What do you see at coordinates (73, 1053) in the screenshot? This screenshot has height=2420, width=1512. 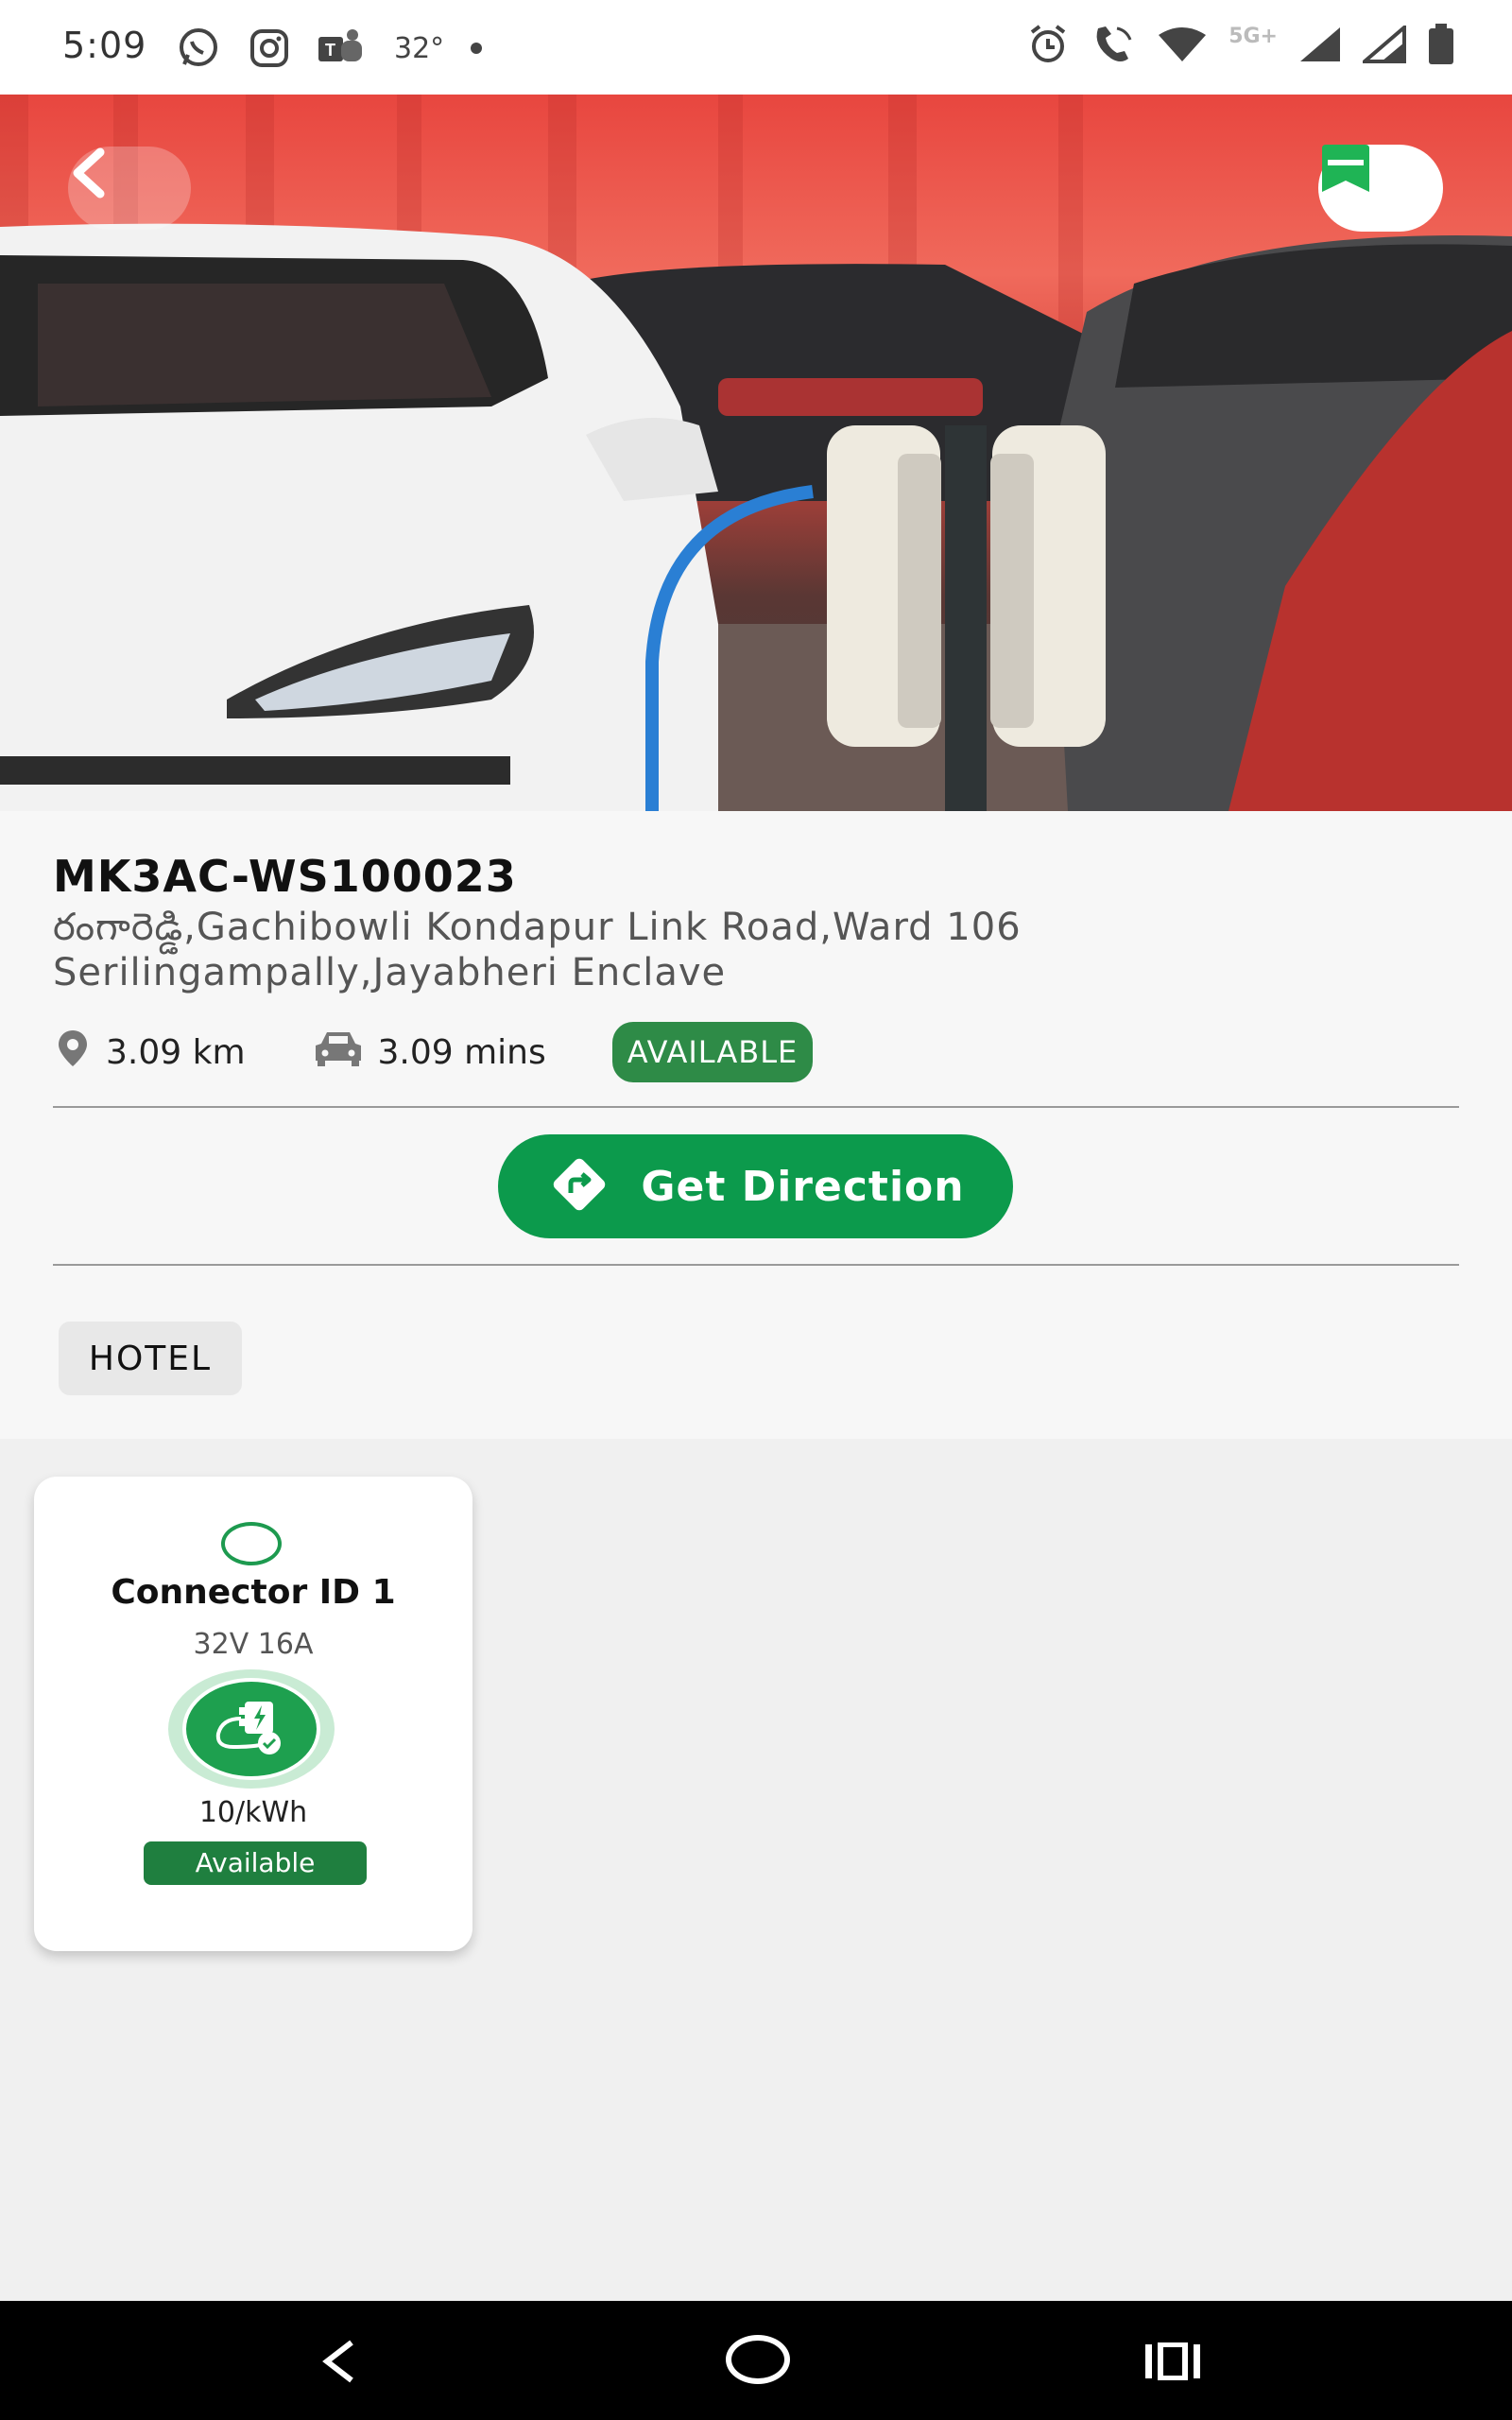 I see `location-pin-icon` at bounding box center [73, 1053].